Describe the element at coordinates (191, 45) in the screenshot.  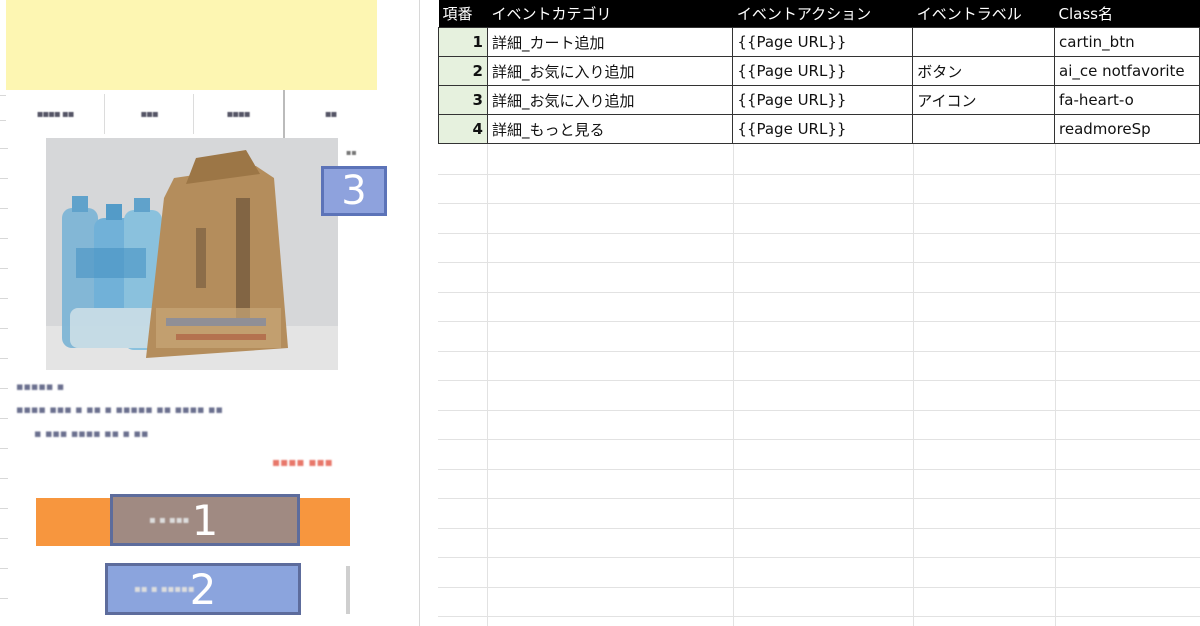
I see `top-banner` at that location.